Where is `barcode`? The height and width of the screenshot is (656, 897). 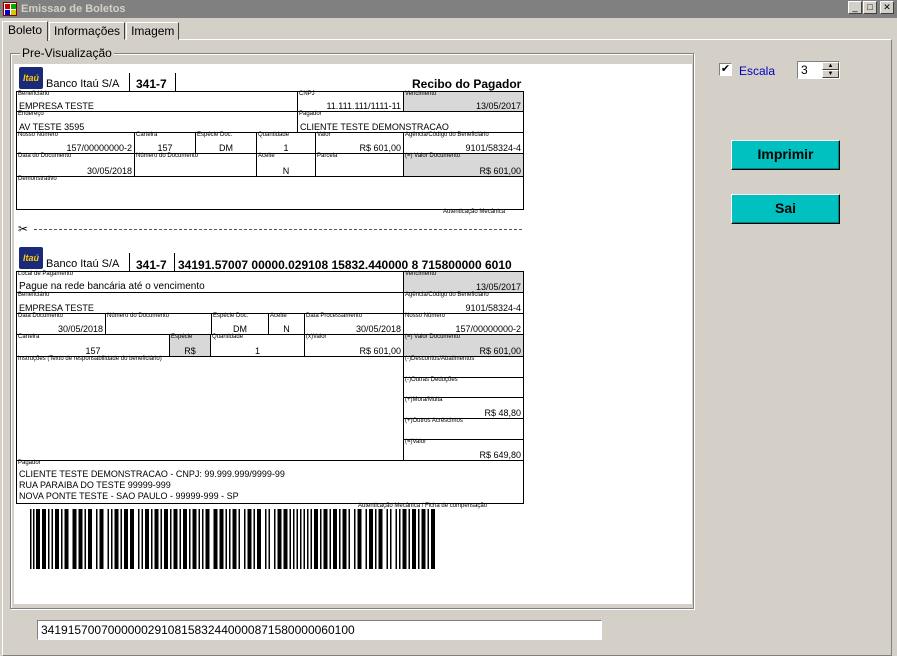
barcode is located at coordinates (232, 539).